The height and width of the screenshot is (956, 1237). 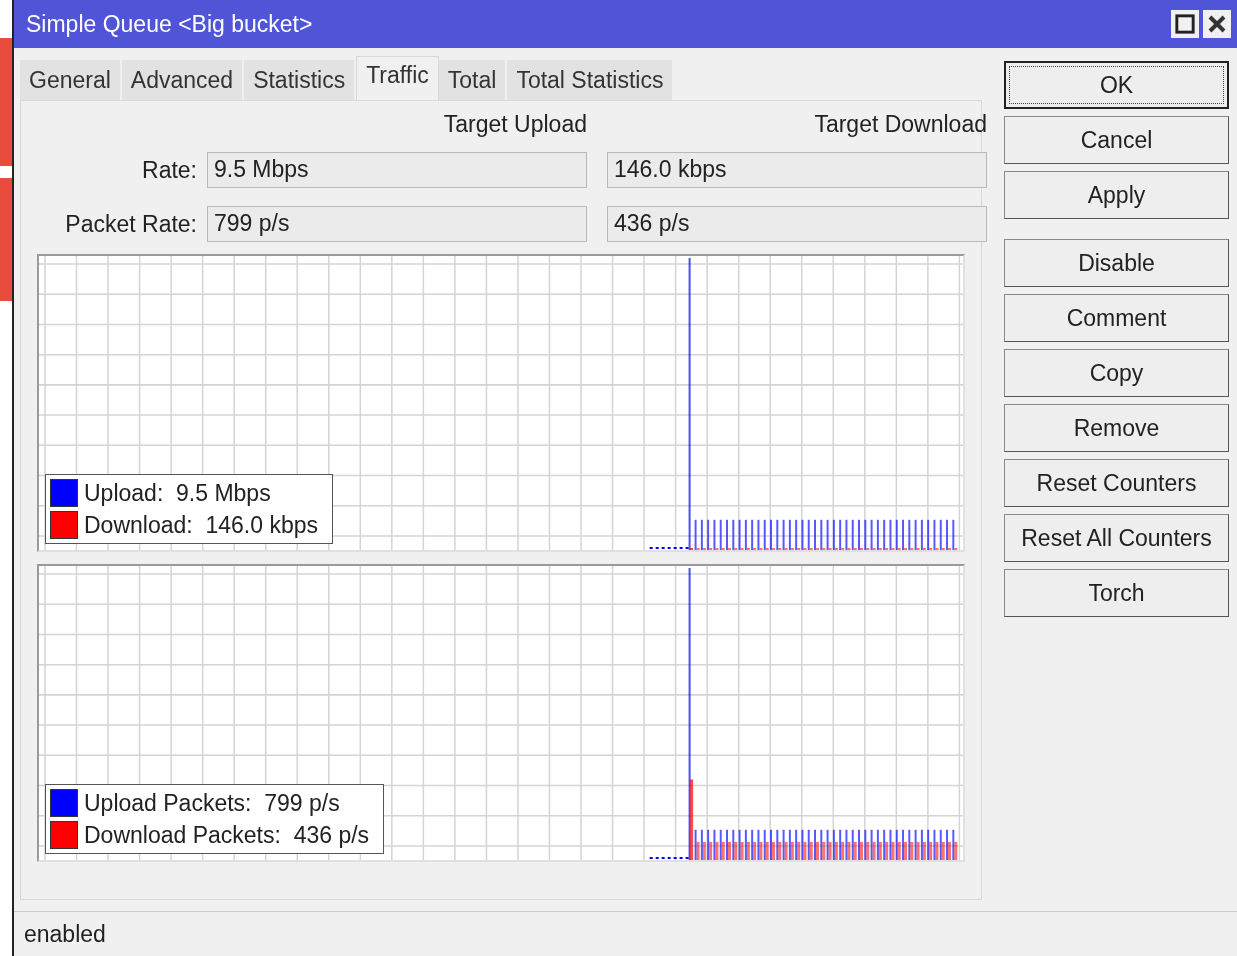 I want to click on status-text: enabled, so click(x=65, y=934).